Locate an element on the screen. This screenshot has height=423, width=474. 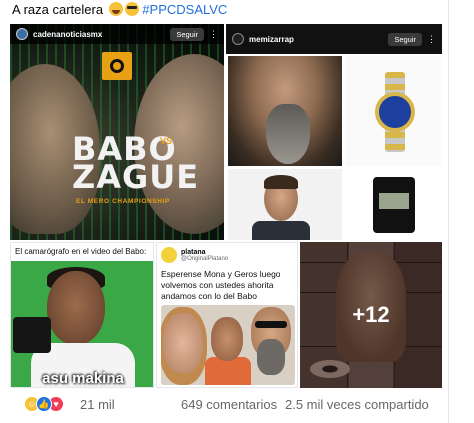
divider is located at coordinates (448, 211).